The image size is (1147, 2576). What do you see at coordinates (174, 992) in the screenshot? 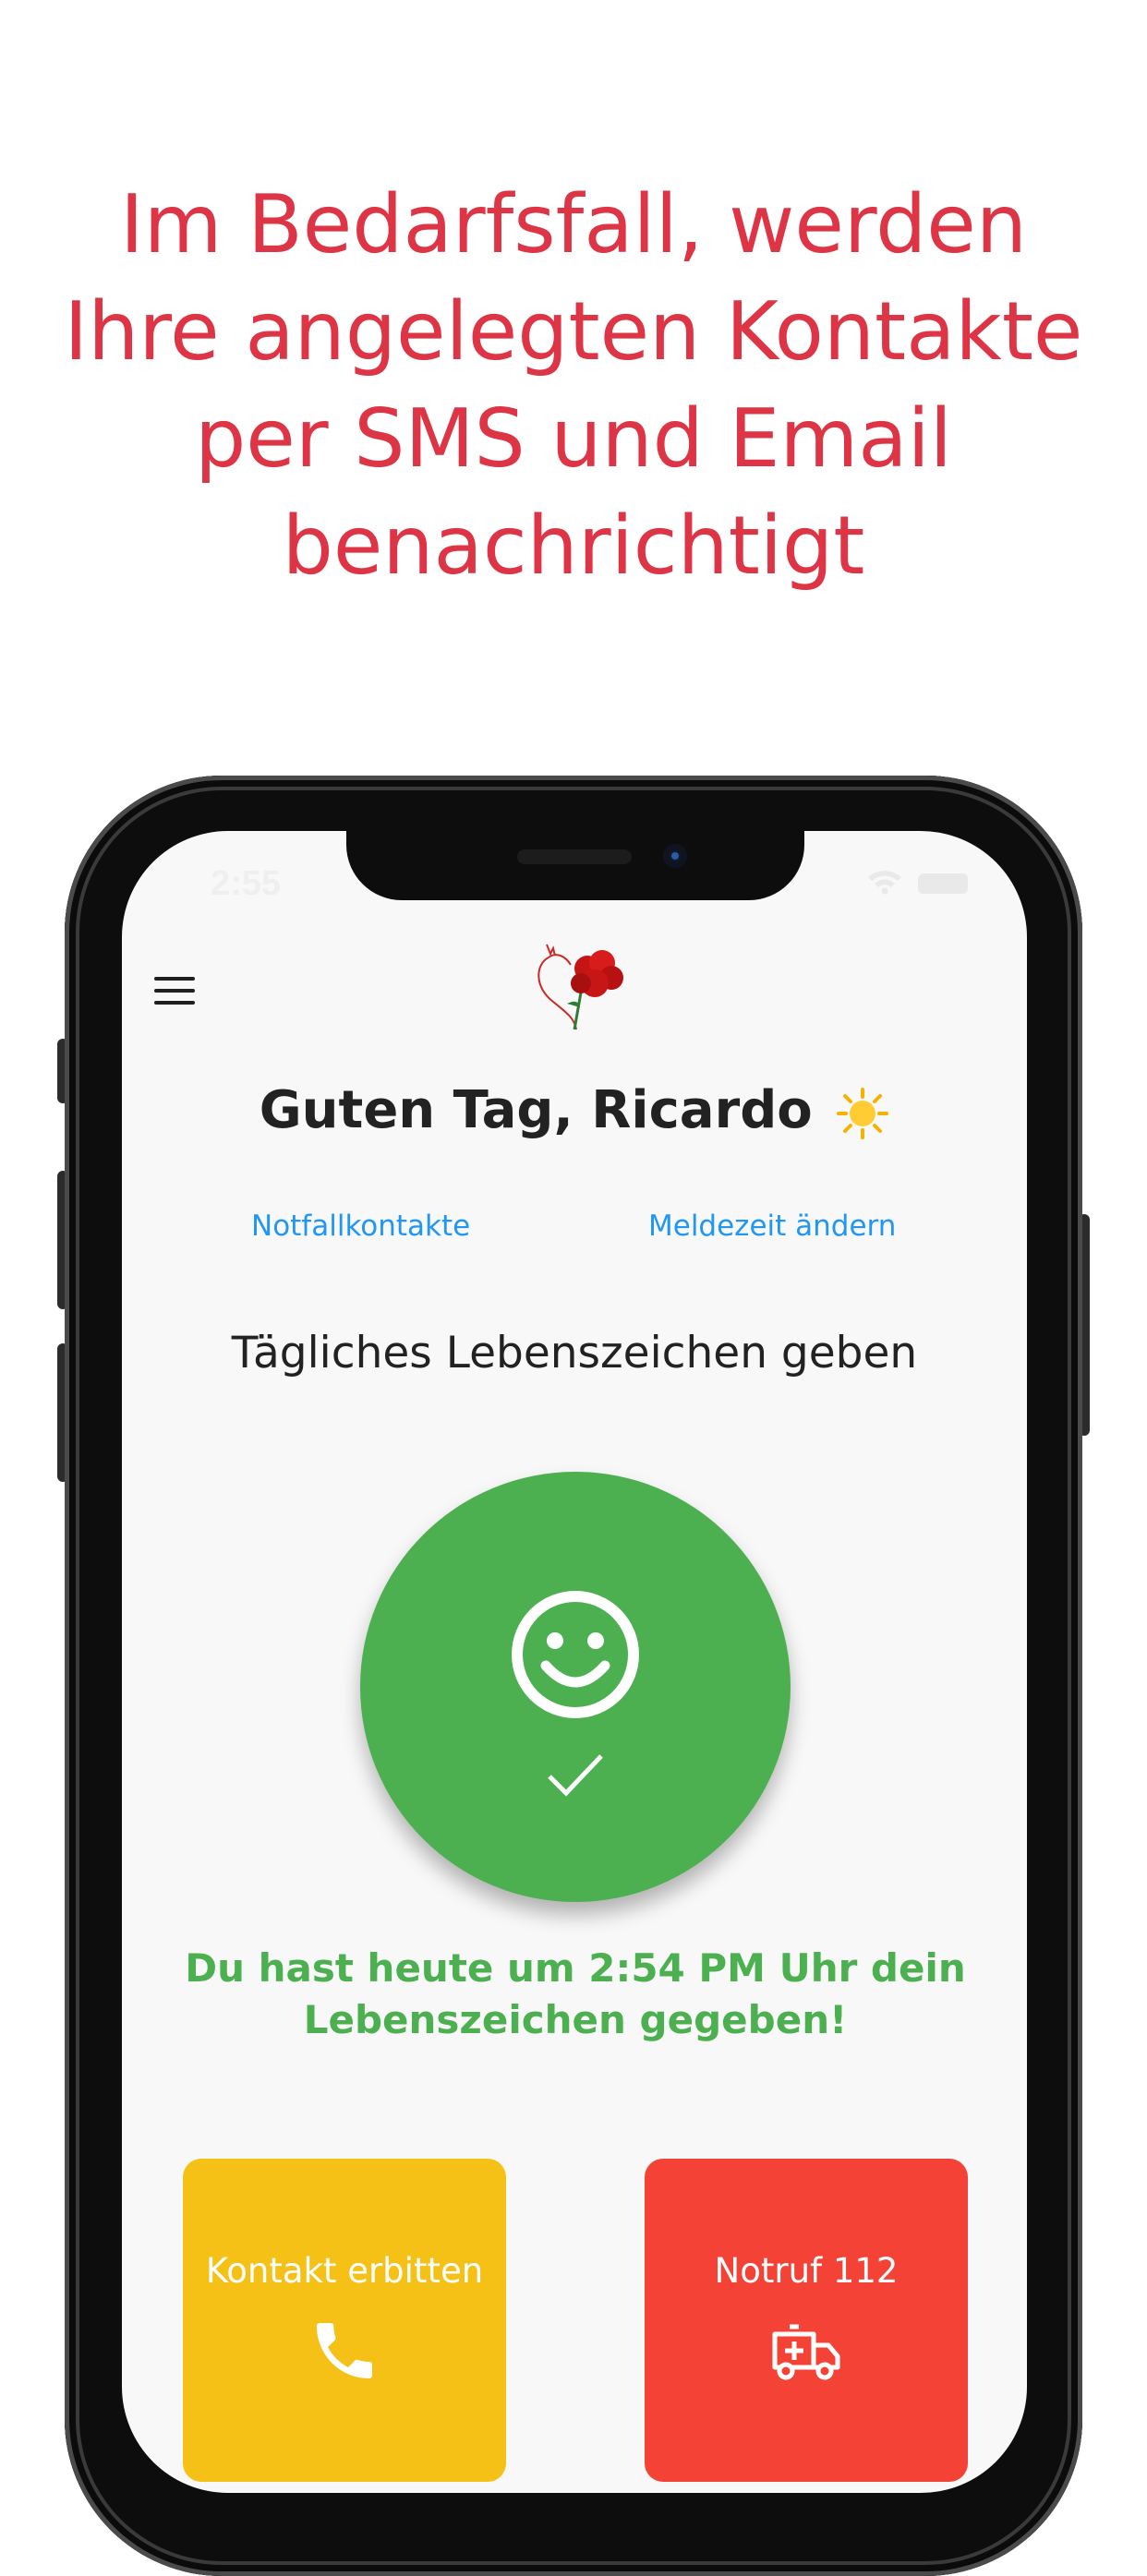
I see `menu-icon` at bounding box center [174, 992].